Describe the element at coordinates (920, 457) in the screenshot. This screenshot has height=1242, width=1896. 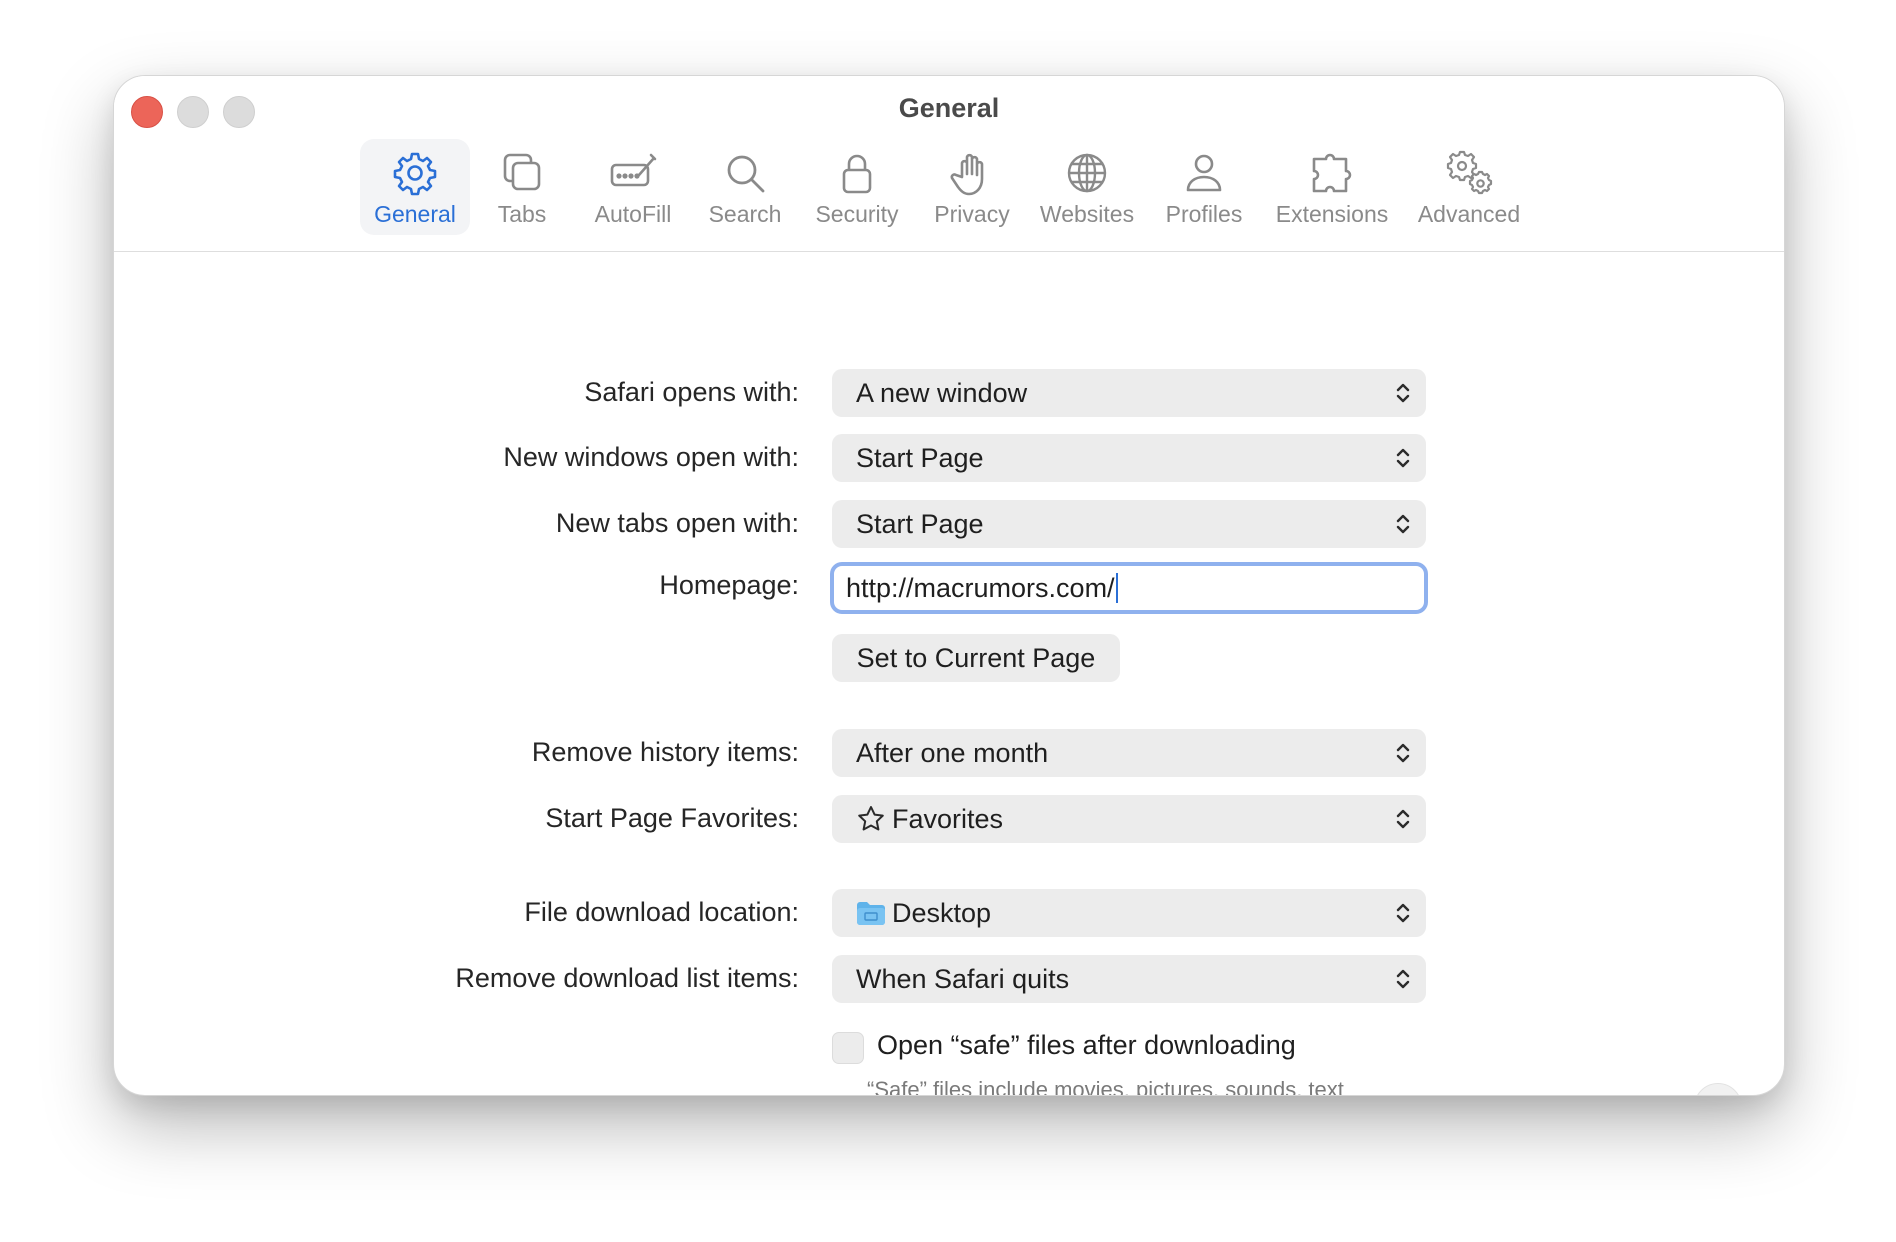
I see `new-windows-open-with-value: Start Page` at that location.